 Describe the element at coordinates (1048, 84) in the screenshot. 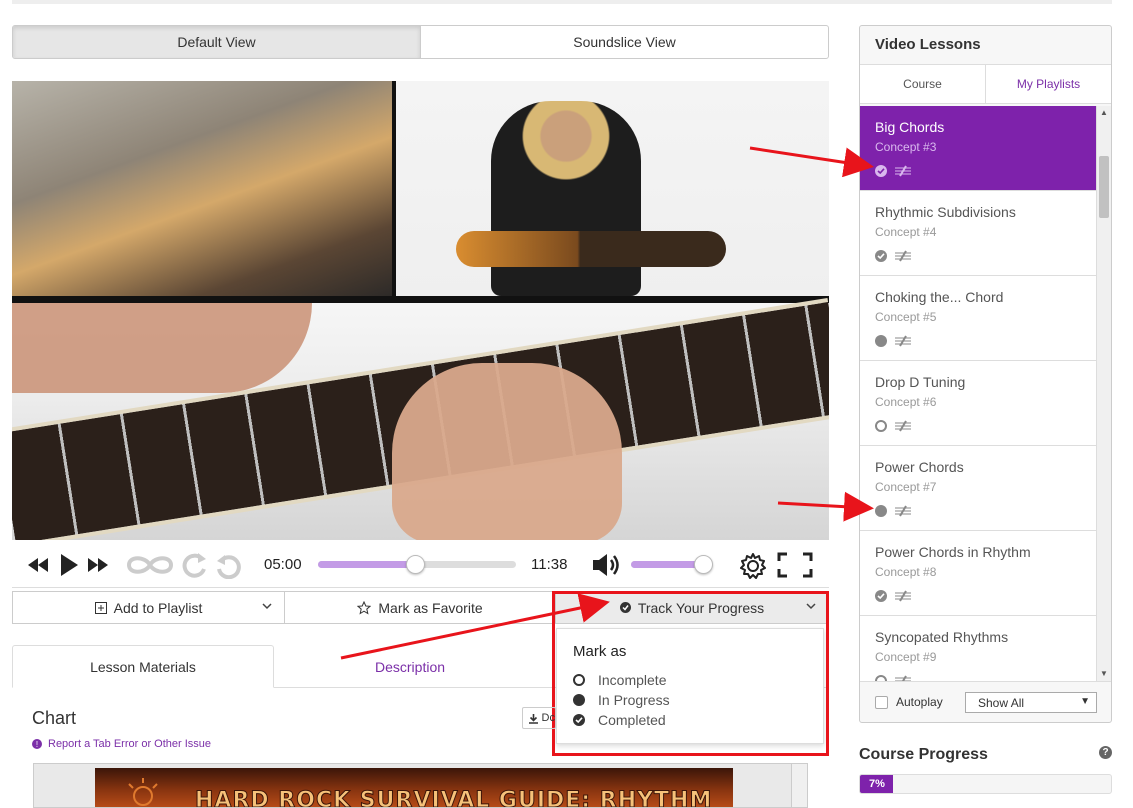

I see `tab-my-playlists: My Playlists` at that location.